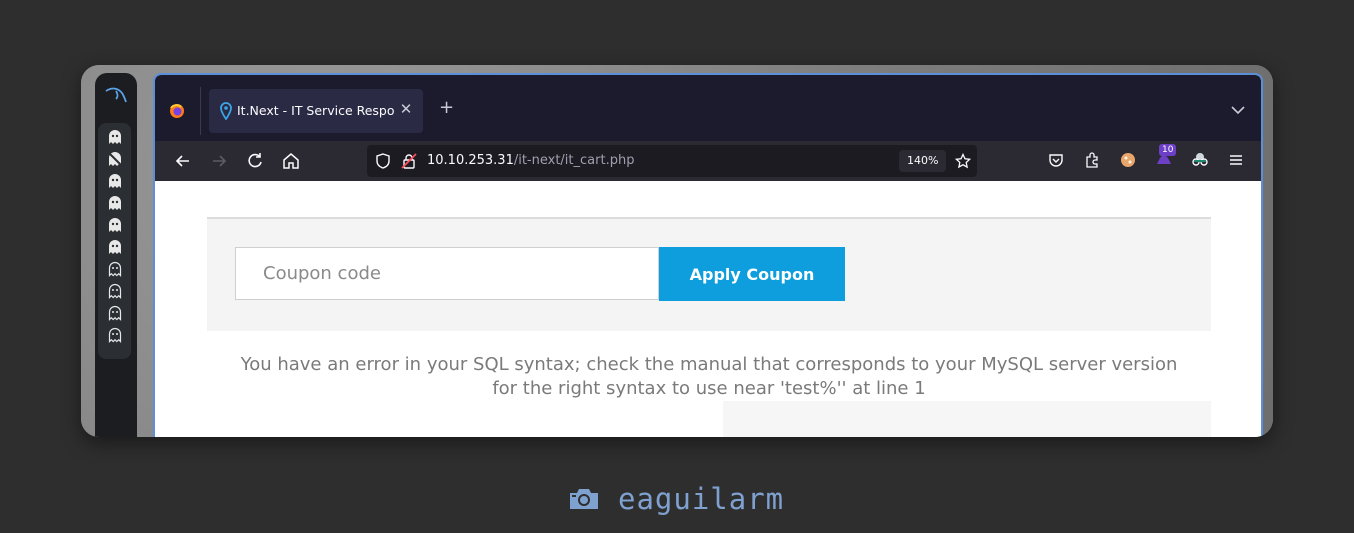 This screenshot has width=1354, height=533. I want to click on navigation-toolbar: 10.10.253.31/it-next/it_cart.php 140% 10, so click(708, 161).